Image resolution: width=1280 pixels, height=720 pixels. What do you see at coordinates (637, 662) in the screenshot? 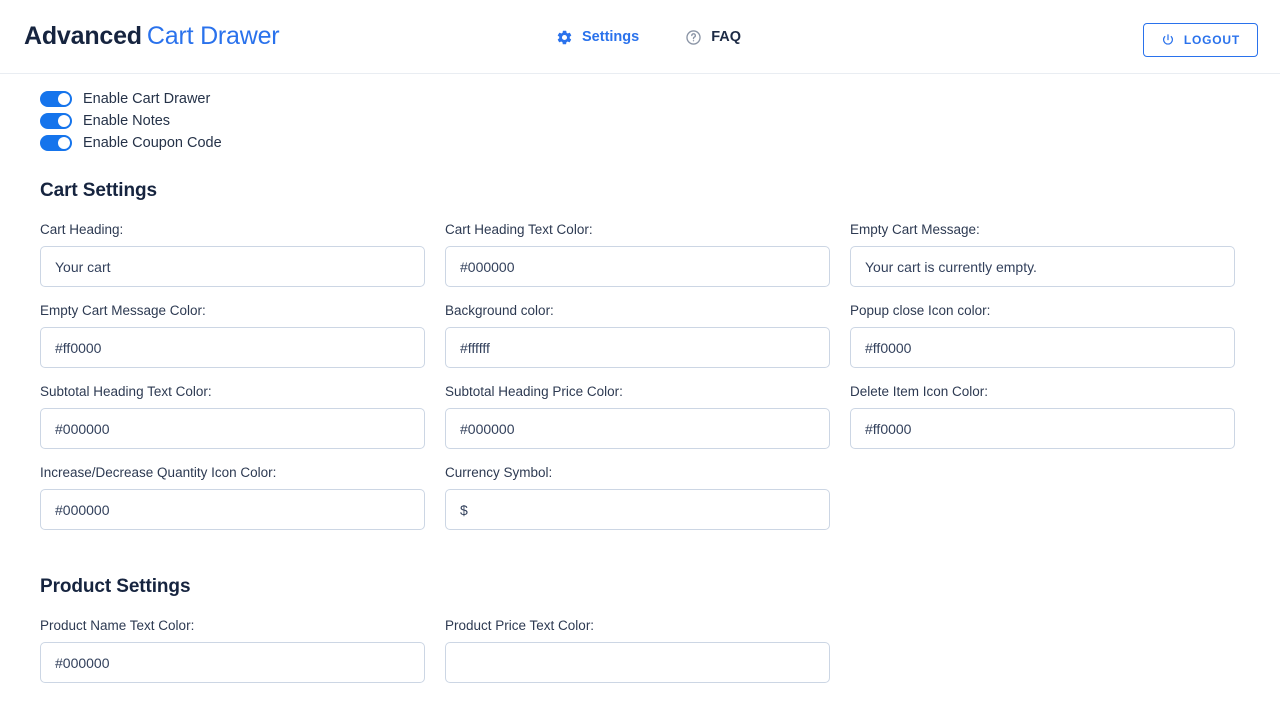
I see `input-product-price-text-color` at bounding box center [637, 662].